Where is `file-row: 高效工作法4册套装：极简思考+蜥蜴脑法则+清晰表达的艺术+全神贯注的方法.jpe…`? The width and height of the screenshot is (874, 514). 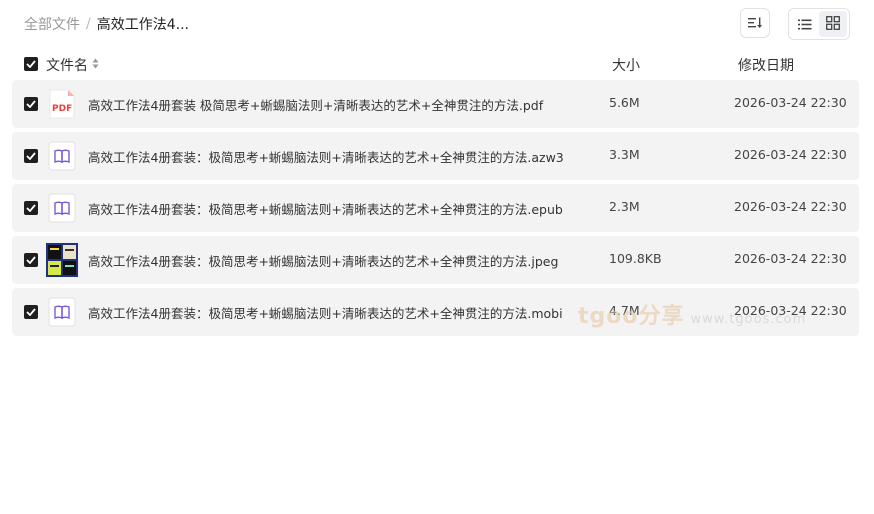
file-row: 高效工作法4册套装：极简思考+蜥蜴脑法则+清晰表达的艺术+全神贯注的方法.jpe… is located at coordinates (435, 260).